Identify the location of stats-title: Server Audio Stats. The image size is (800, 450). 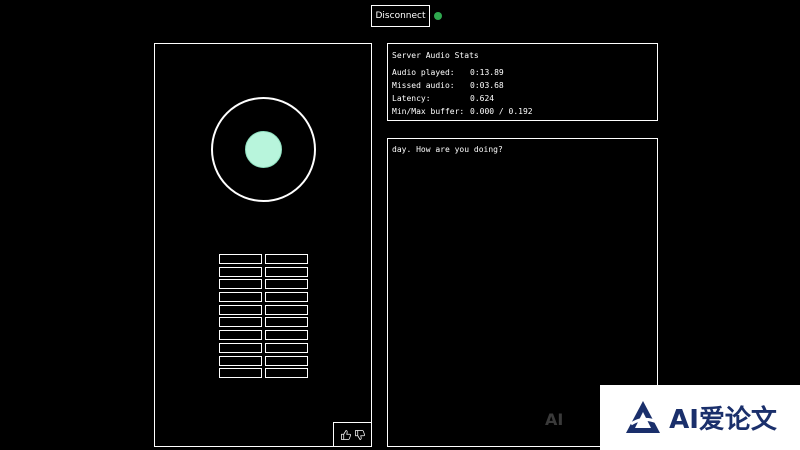
(435, 55).